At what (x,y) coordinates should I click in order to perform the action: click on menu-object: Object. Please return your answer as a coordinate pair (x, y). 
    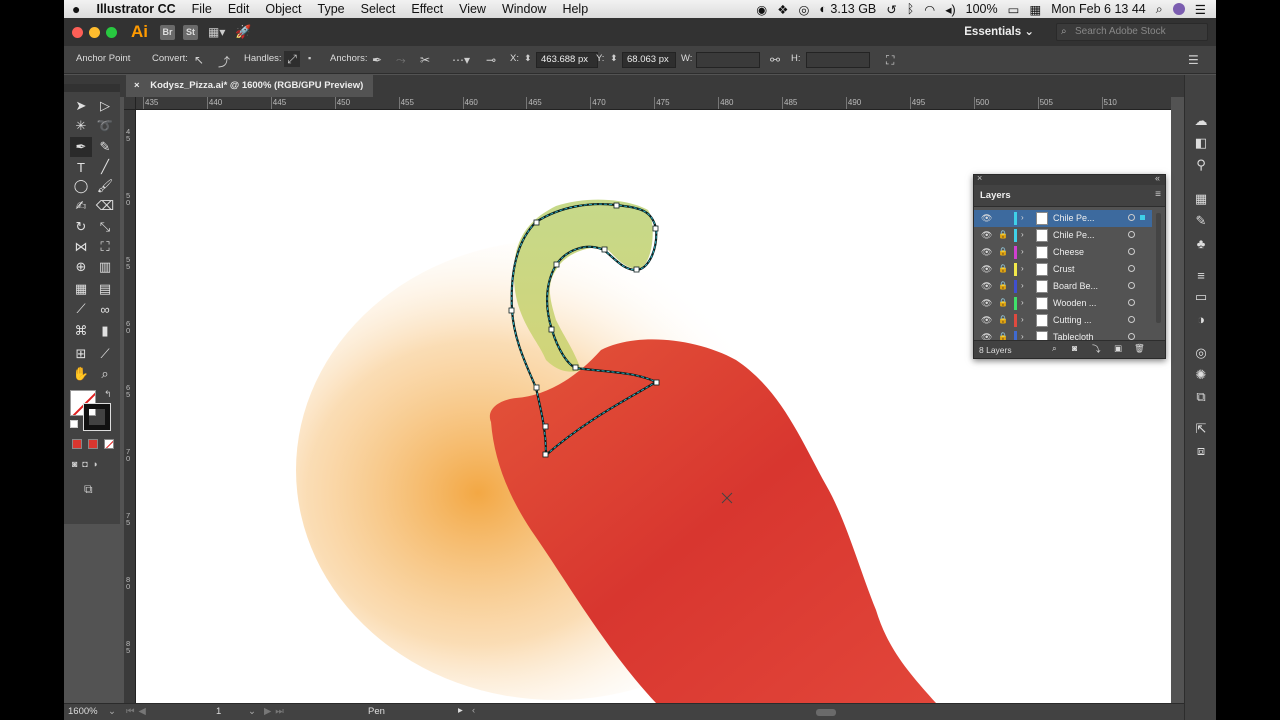
    Looking at the image, I should click on (283, 9).